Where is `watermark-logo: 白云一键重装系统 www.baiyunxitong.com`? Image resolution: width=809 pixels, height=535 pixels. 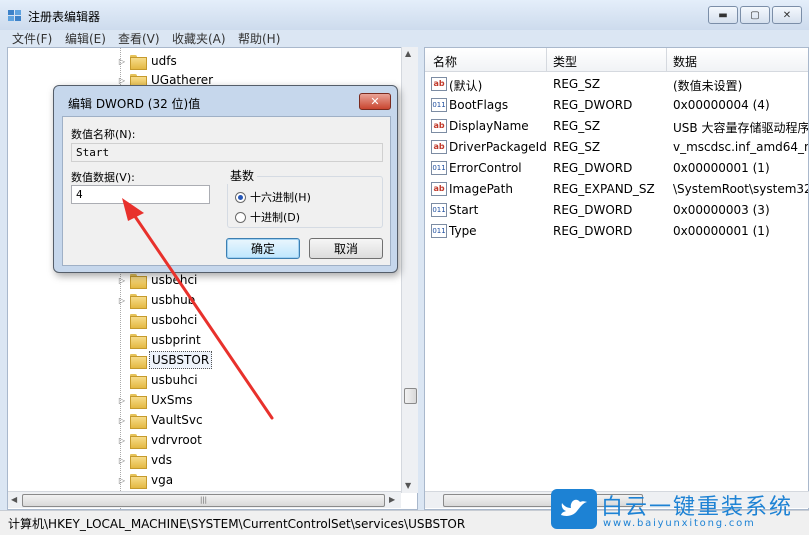 watermark-logo: 白云一键重装系统 www.baiyunxitong.com is located at coordinates (679, 511).